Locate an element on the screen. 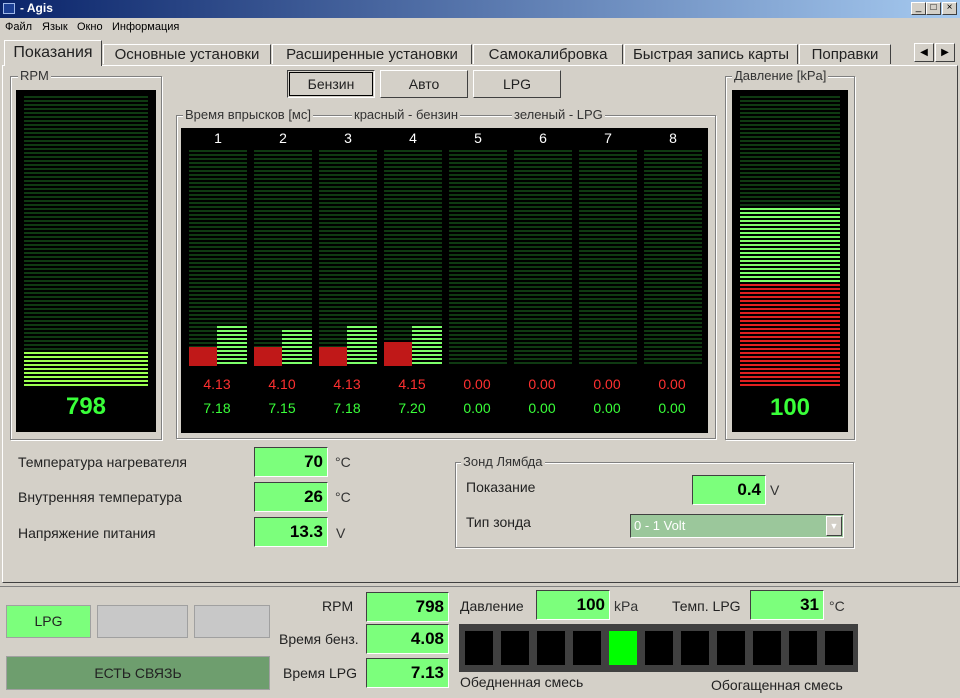 This screenshot has width=960, height=698. tab-corrections: Поправки is located at coordinates (845, 54).